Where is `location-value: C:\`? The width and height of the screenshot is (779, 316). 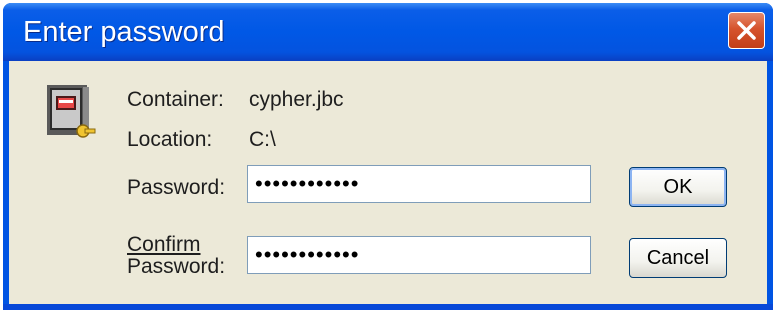
location-value: C:\ is located at coordinates (262, 139).